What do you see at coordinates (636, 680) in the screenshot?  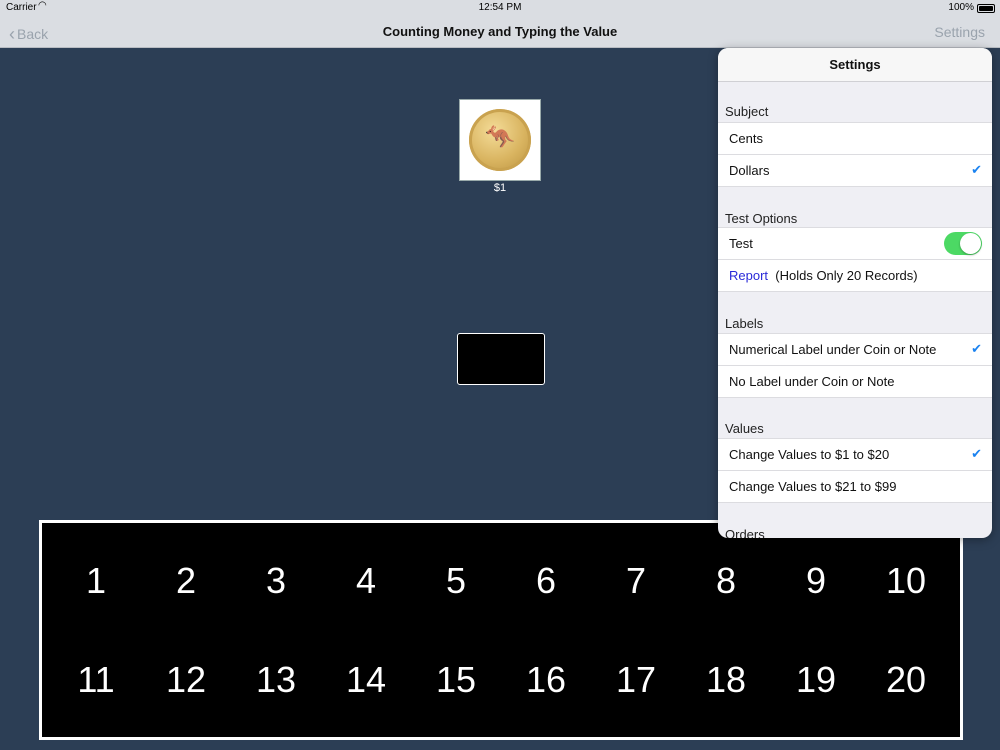 I see `key-17: 17` at bounding box center [636, 680].